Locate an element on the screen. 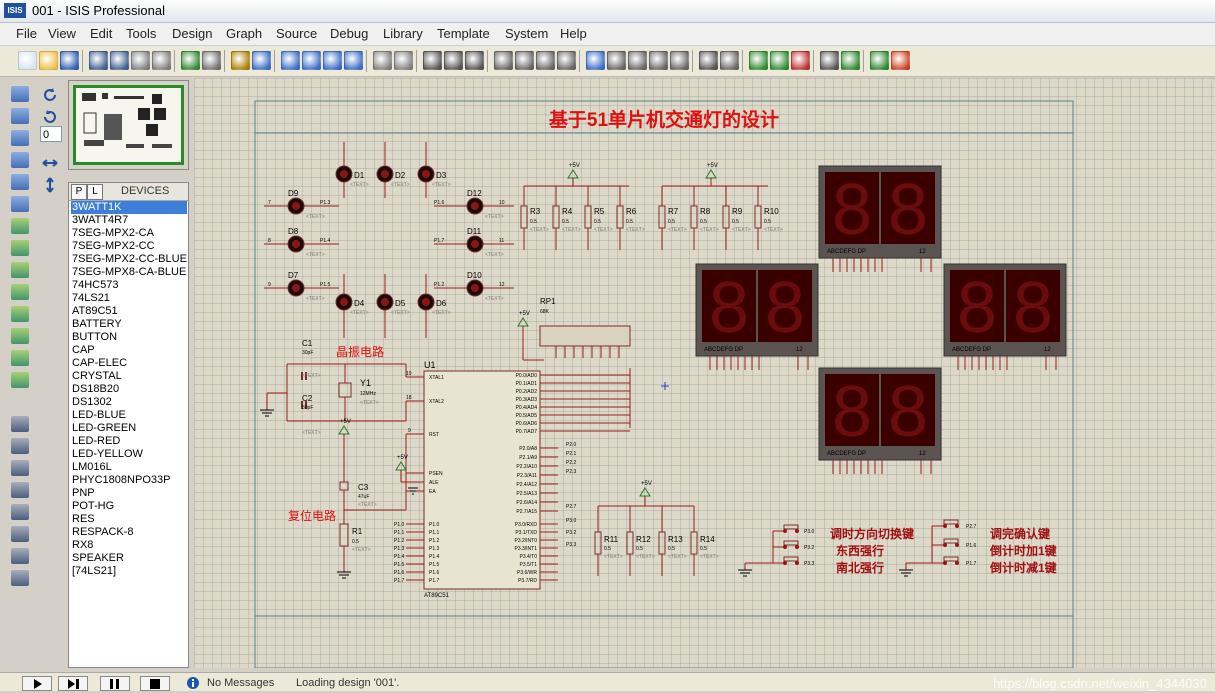  resistor-r9 is located at coordinates (726, 217).